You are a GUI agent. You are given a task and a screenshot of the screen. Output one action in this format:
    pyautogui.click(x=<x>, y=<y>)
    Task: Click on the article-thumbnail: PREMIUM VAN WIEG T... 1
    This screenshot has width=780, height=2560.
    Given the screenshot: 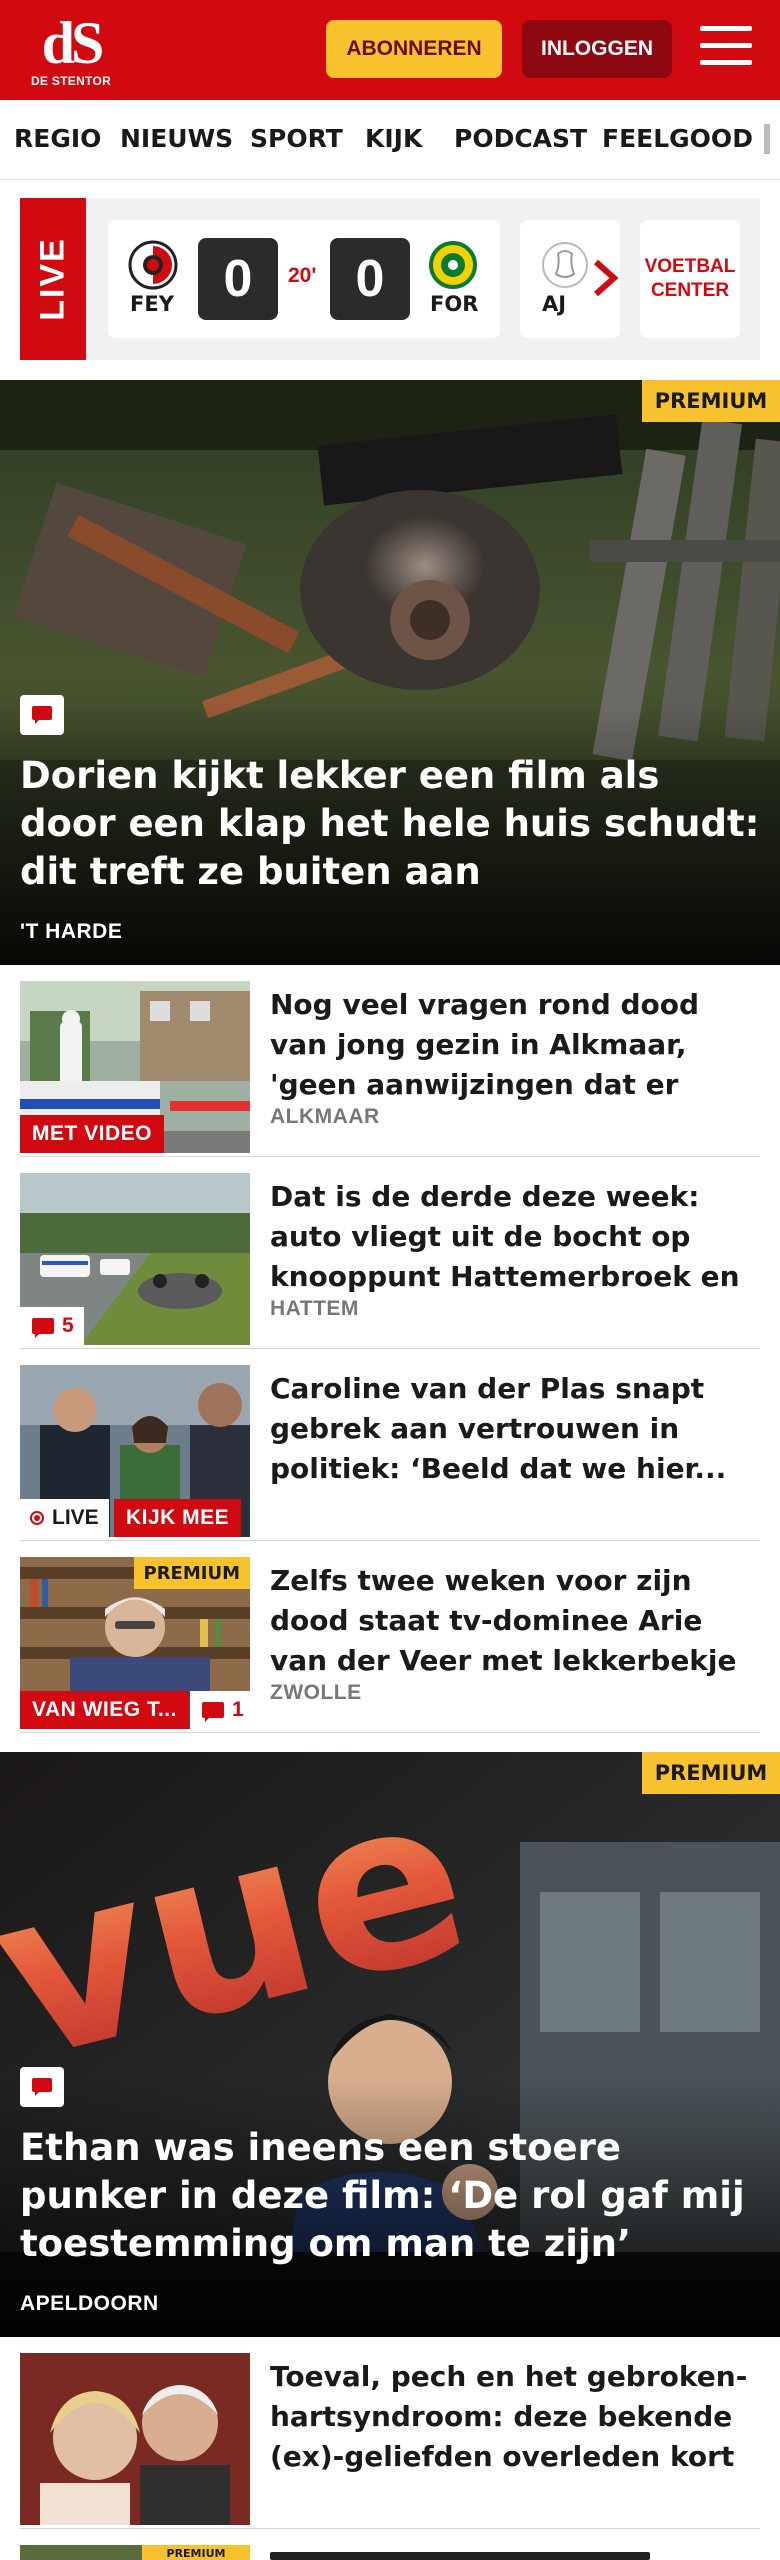 What is the action you would take?
    pyautogui.click(x=135, y=1643)
    